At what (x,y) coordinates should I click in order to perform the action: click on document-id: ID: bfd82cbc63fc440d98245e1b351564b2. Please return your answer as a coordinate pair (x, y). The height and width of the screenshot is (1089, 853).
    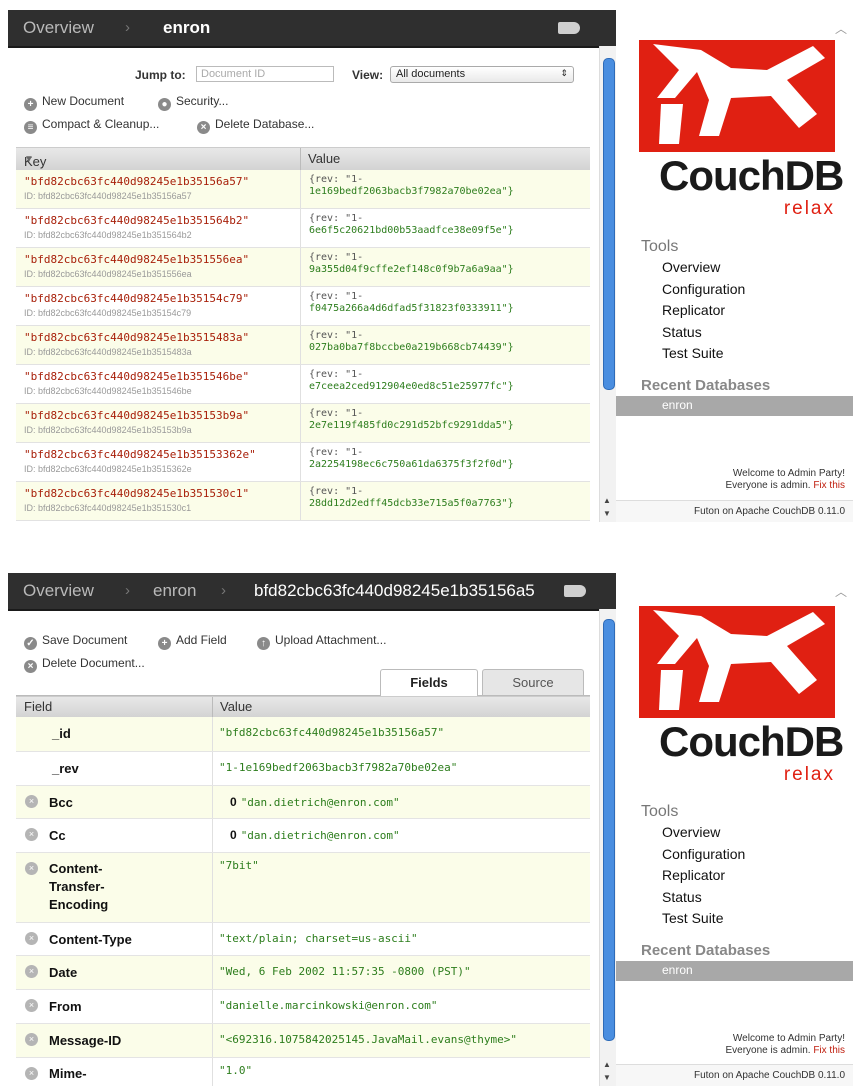
    Looking at the image, I should click on (108, 235).